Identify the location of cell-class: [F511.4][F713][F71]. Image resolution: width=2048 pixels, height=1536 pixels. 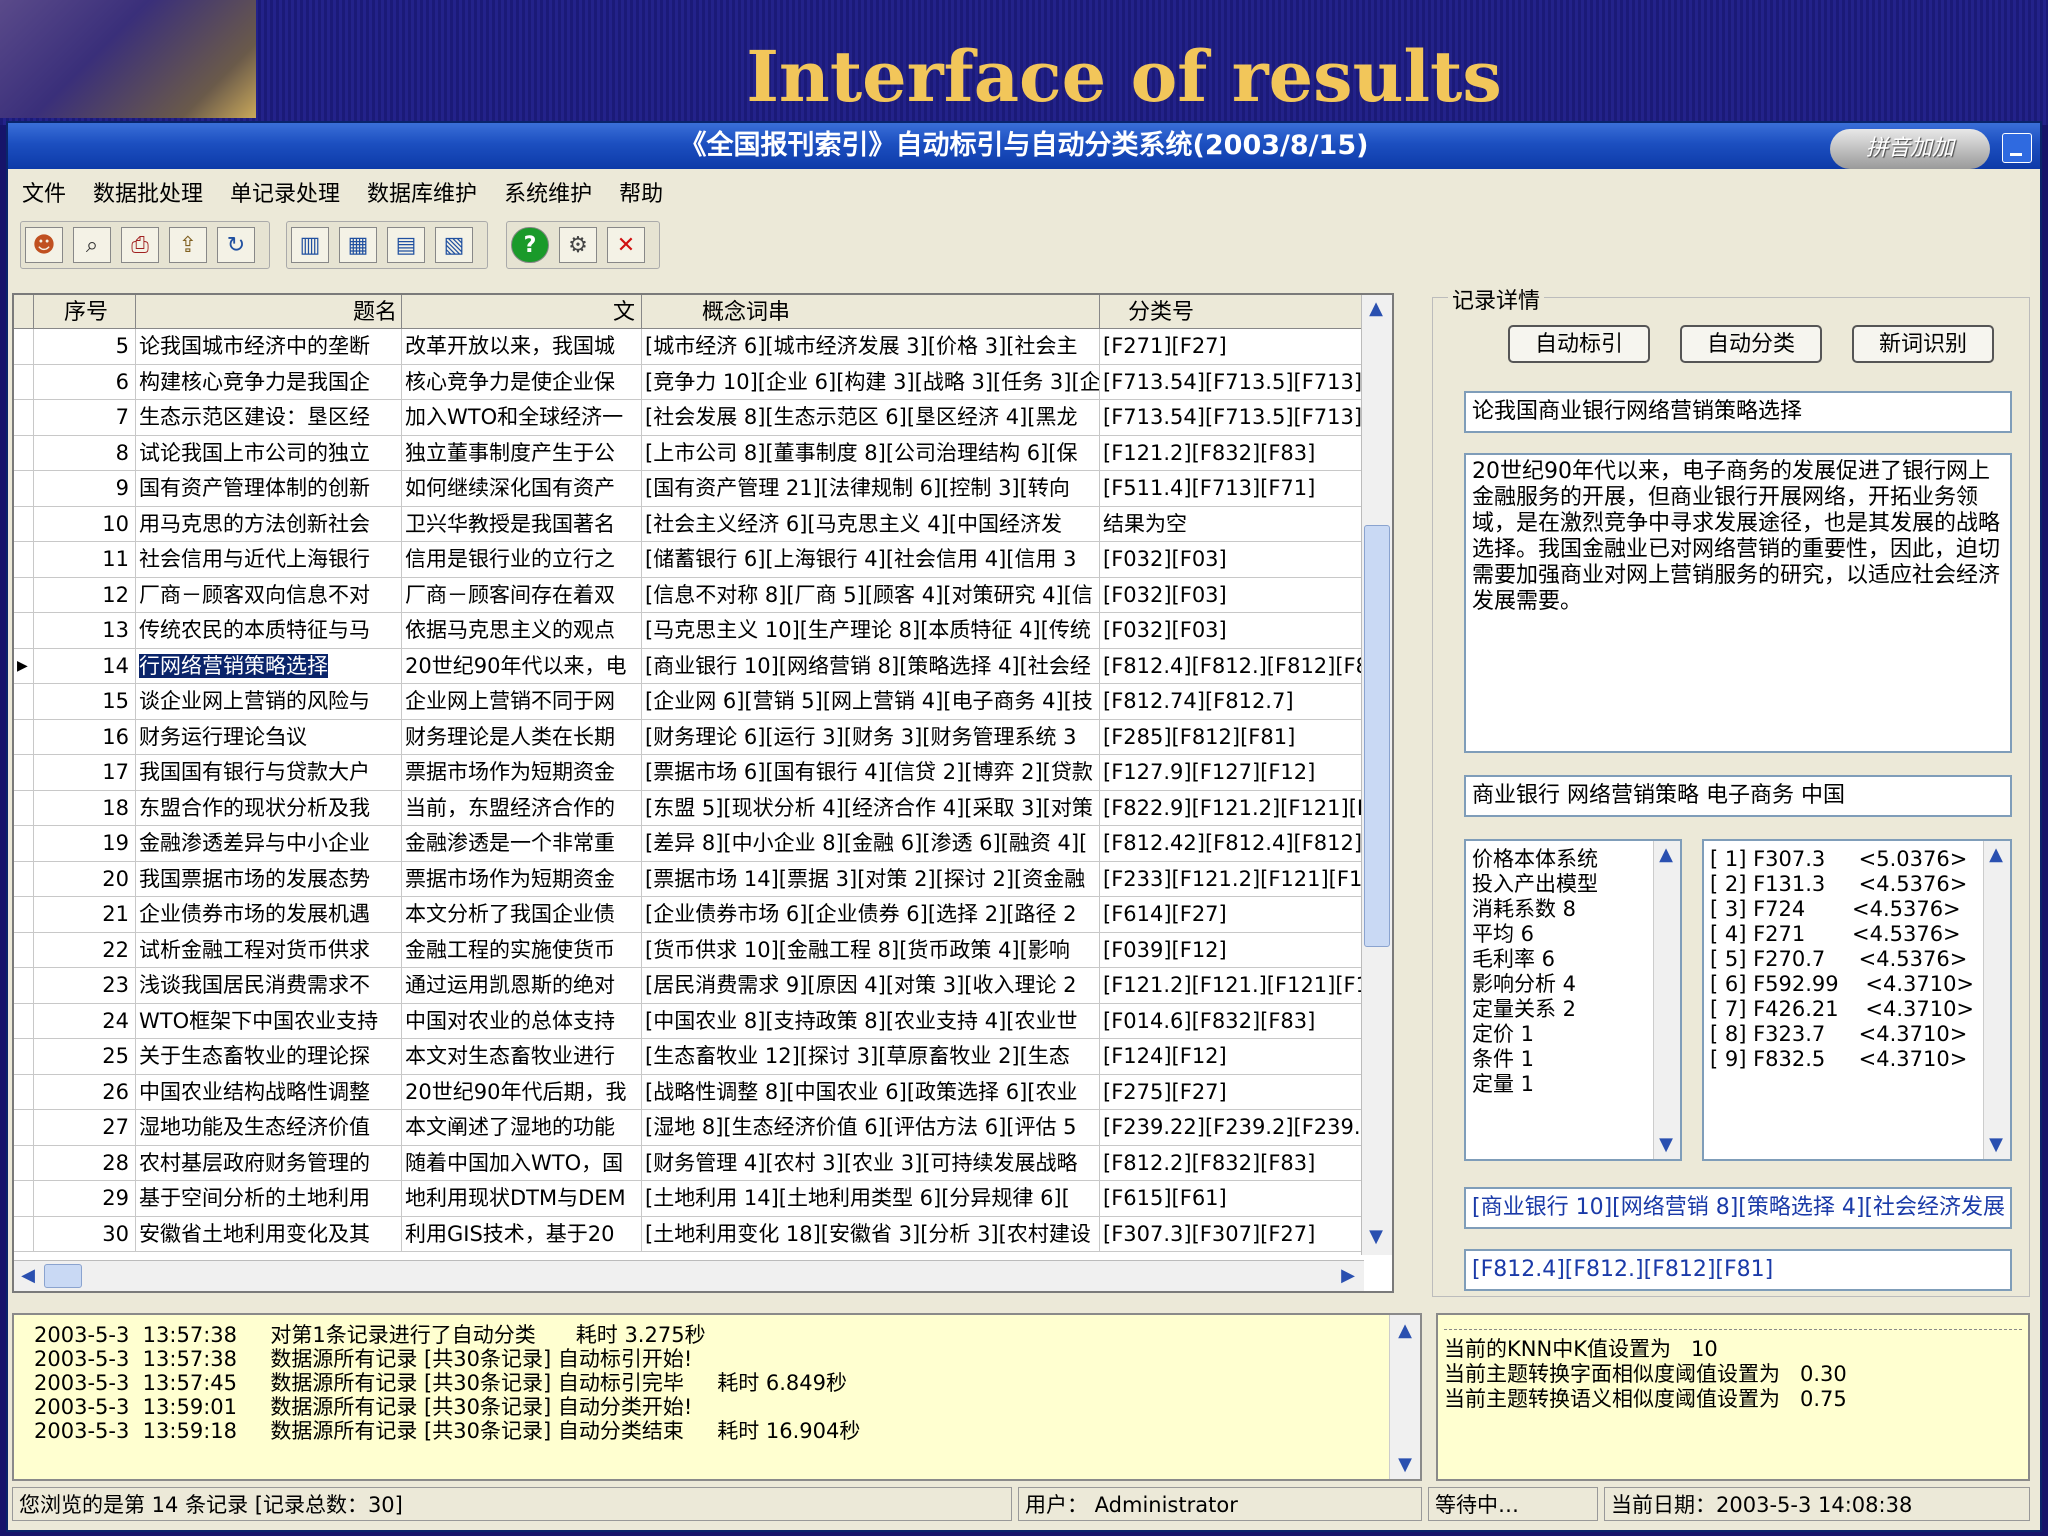
(1232, 488).